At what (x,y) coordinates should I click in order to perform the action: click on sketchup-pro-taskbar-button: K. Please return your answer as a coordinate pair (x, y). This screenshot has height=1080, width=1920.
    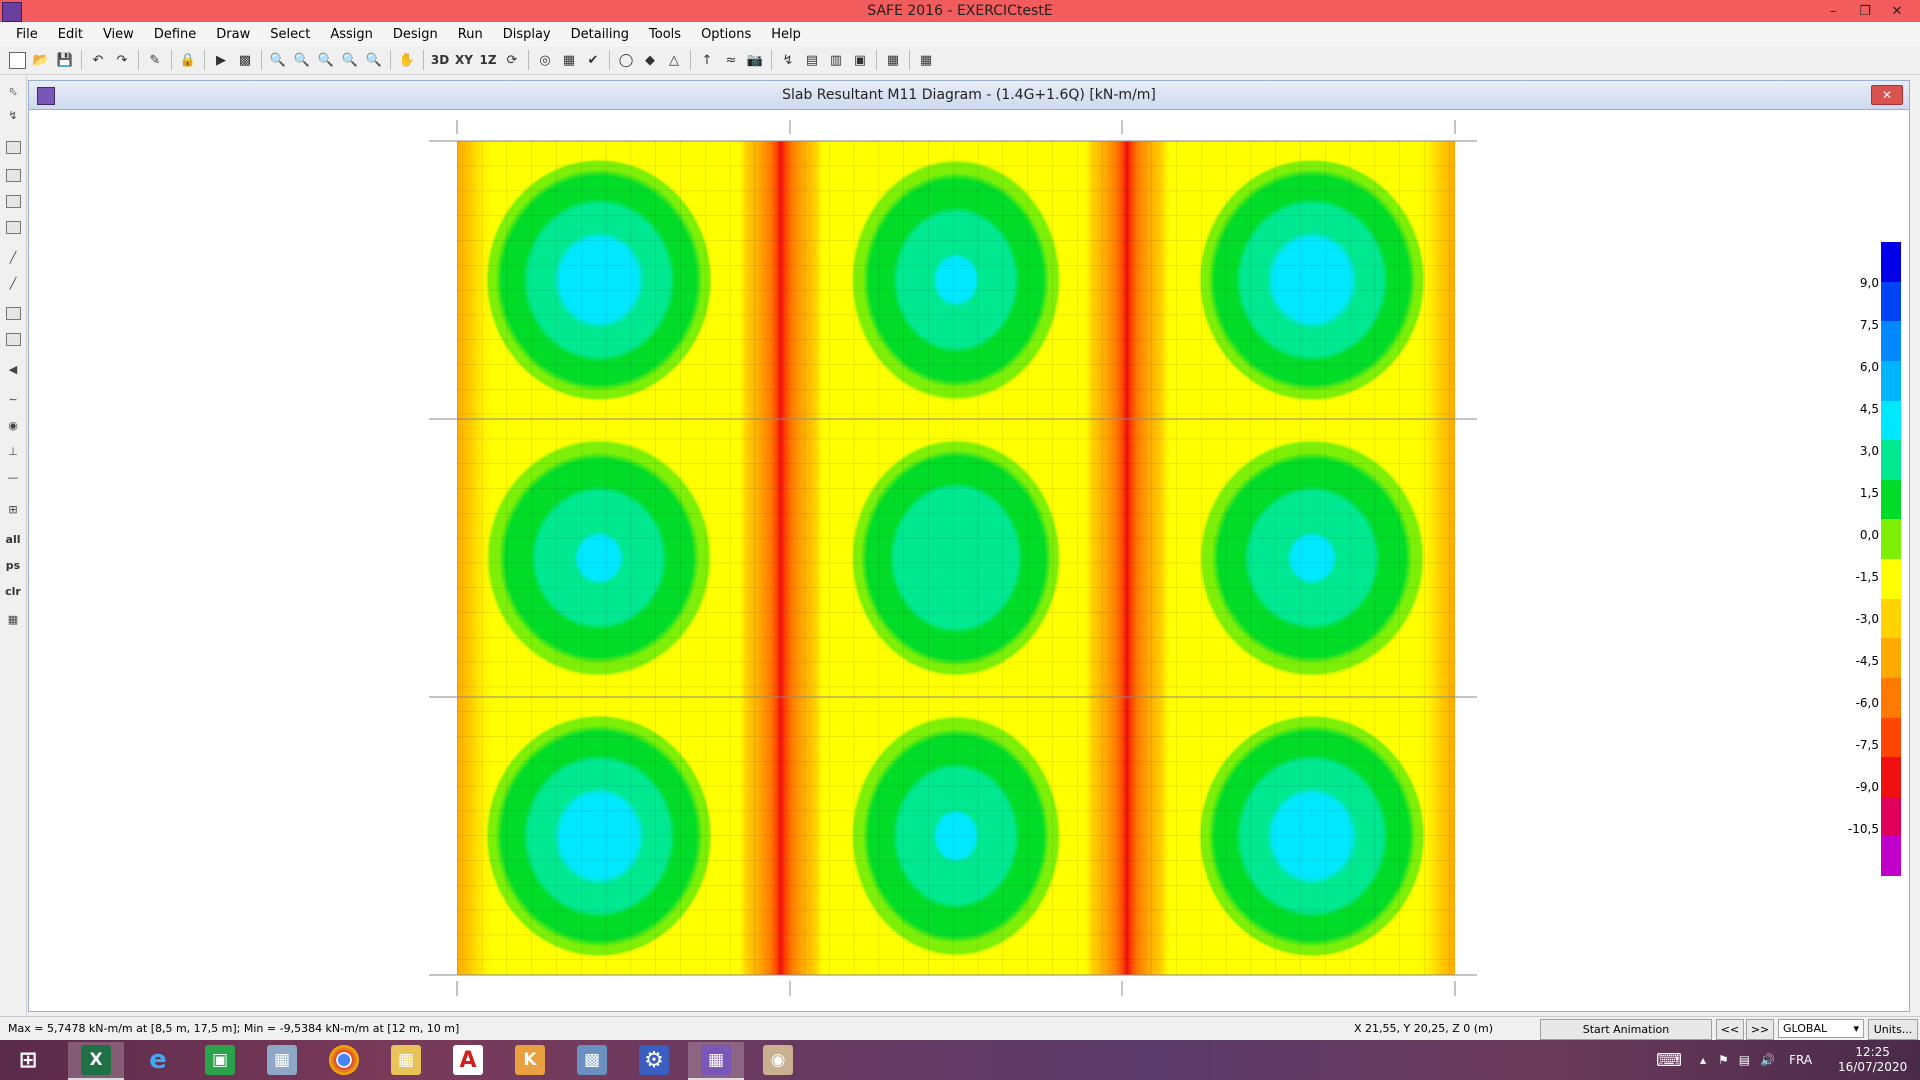
    Looking at the image, I should click on (530, 1060).